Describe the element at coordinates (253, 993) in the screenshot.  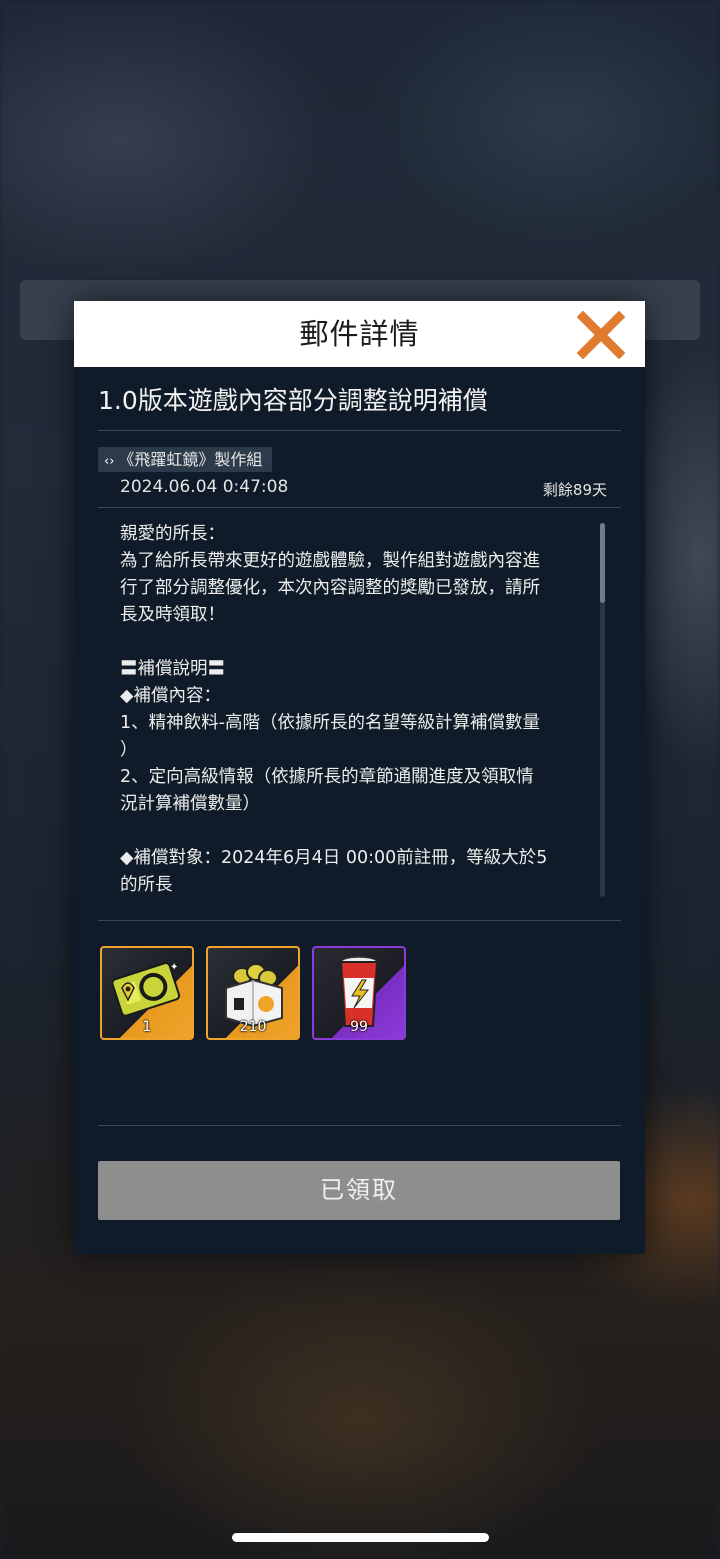
I see `reward-item-gift-box: 210` at that location.